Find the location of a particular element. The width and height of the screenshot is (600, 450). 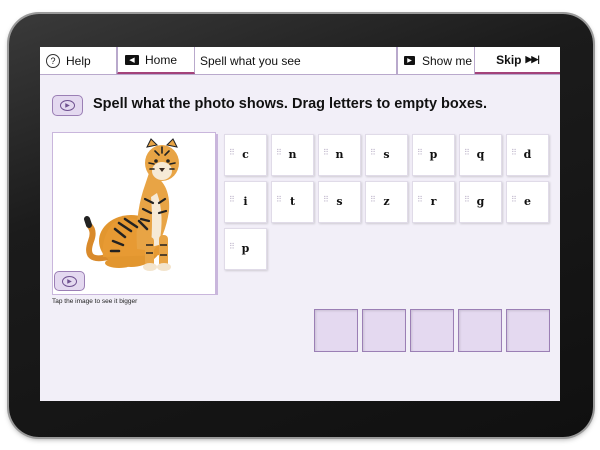

photo-audio-button: ▶ is located at coordinates (69, 281).